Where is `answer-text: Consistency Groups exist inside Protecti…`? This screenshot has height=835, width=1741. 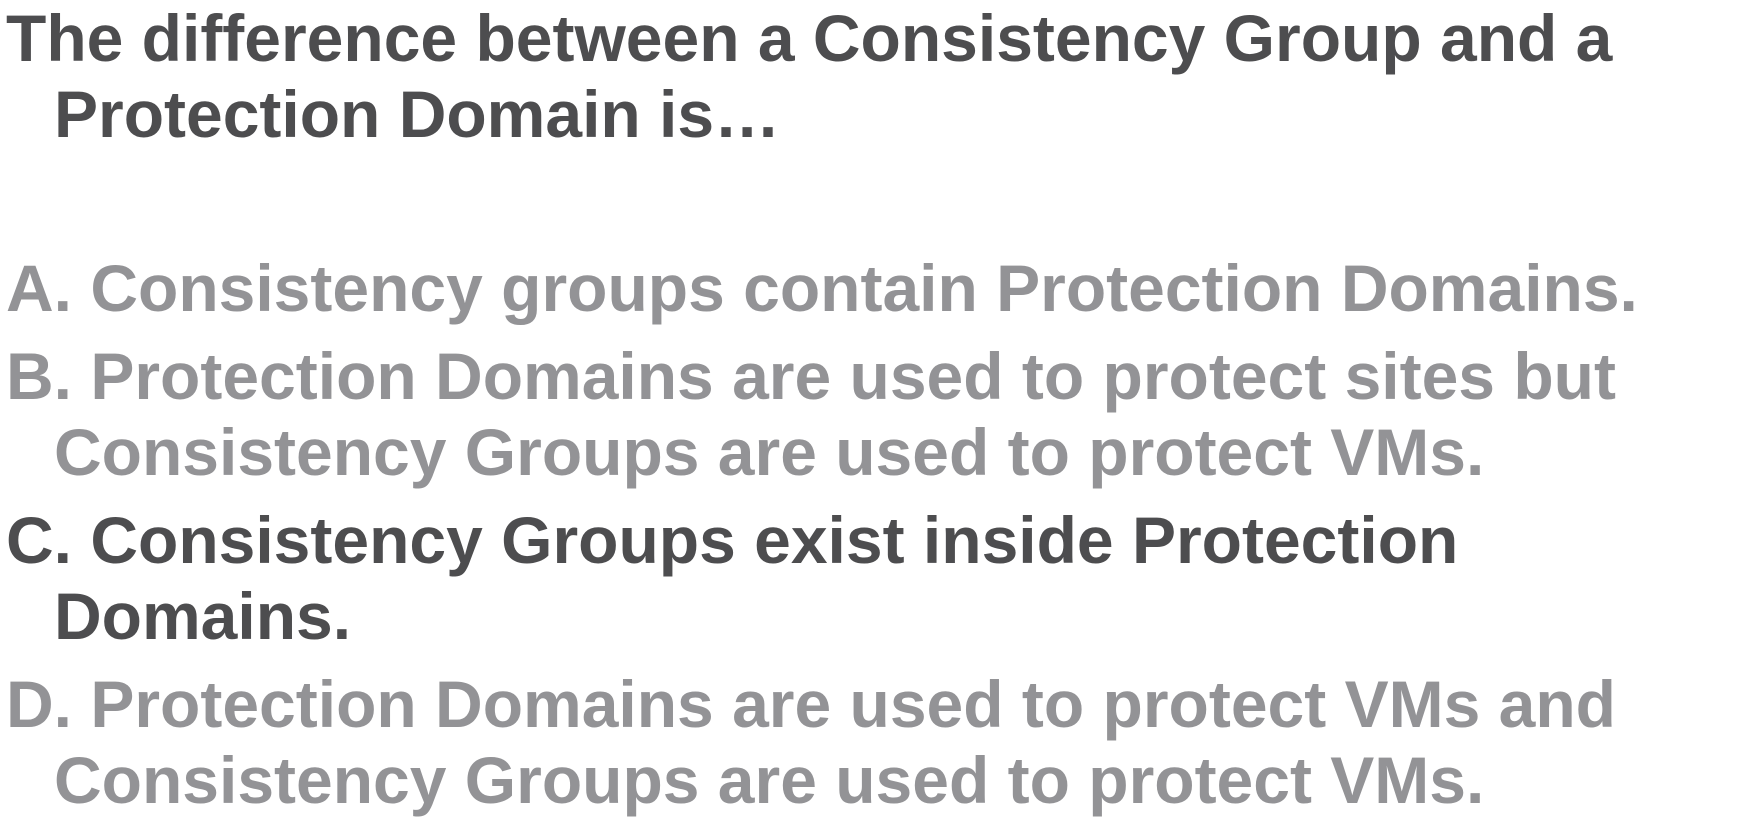
answer-text: Consistency Groups exist inside Protecti… is located at coordinates (756, 578).